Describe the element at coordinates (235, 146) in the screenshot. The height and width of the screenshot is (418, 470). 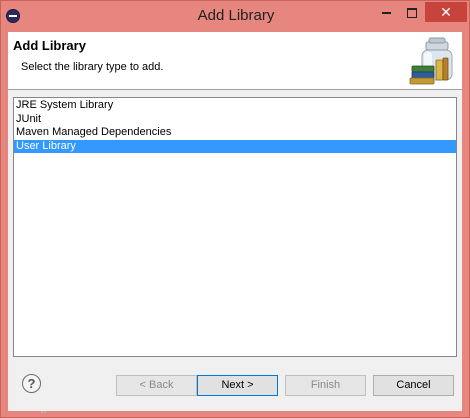
I see `list-item-user-library: User Library` at that location.